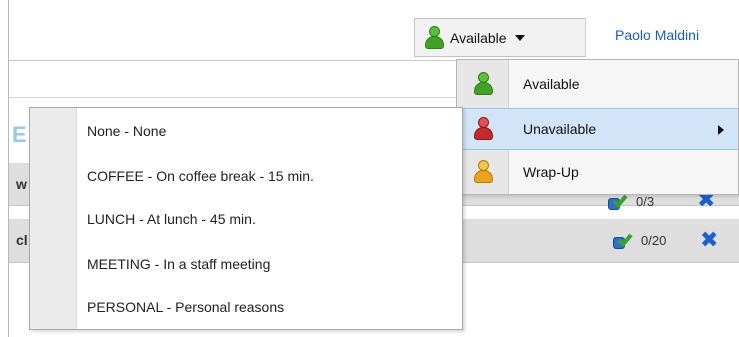 The image size is (739, 337). What do you see at coordinates (22, 240) in the screenshot?
I see `row-label-fragment: cl` at bounding box center [22, 240].